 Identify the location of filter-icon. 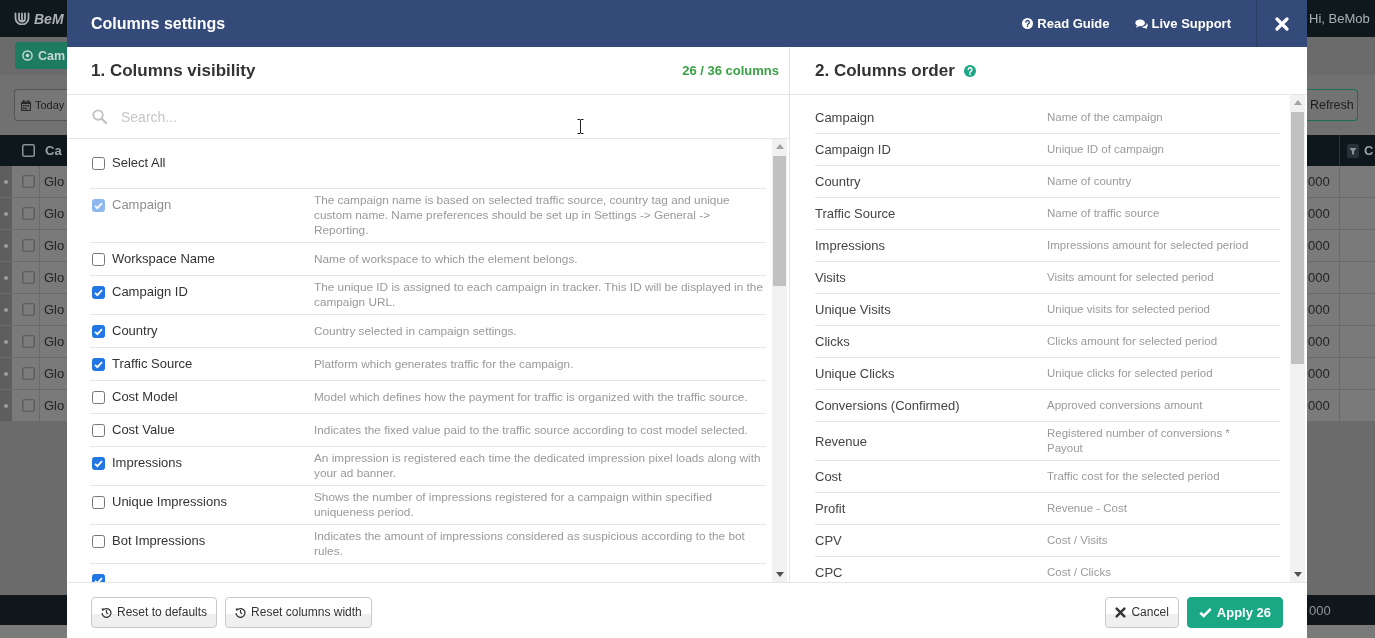
(1353, 150).